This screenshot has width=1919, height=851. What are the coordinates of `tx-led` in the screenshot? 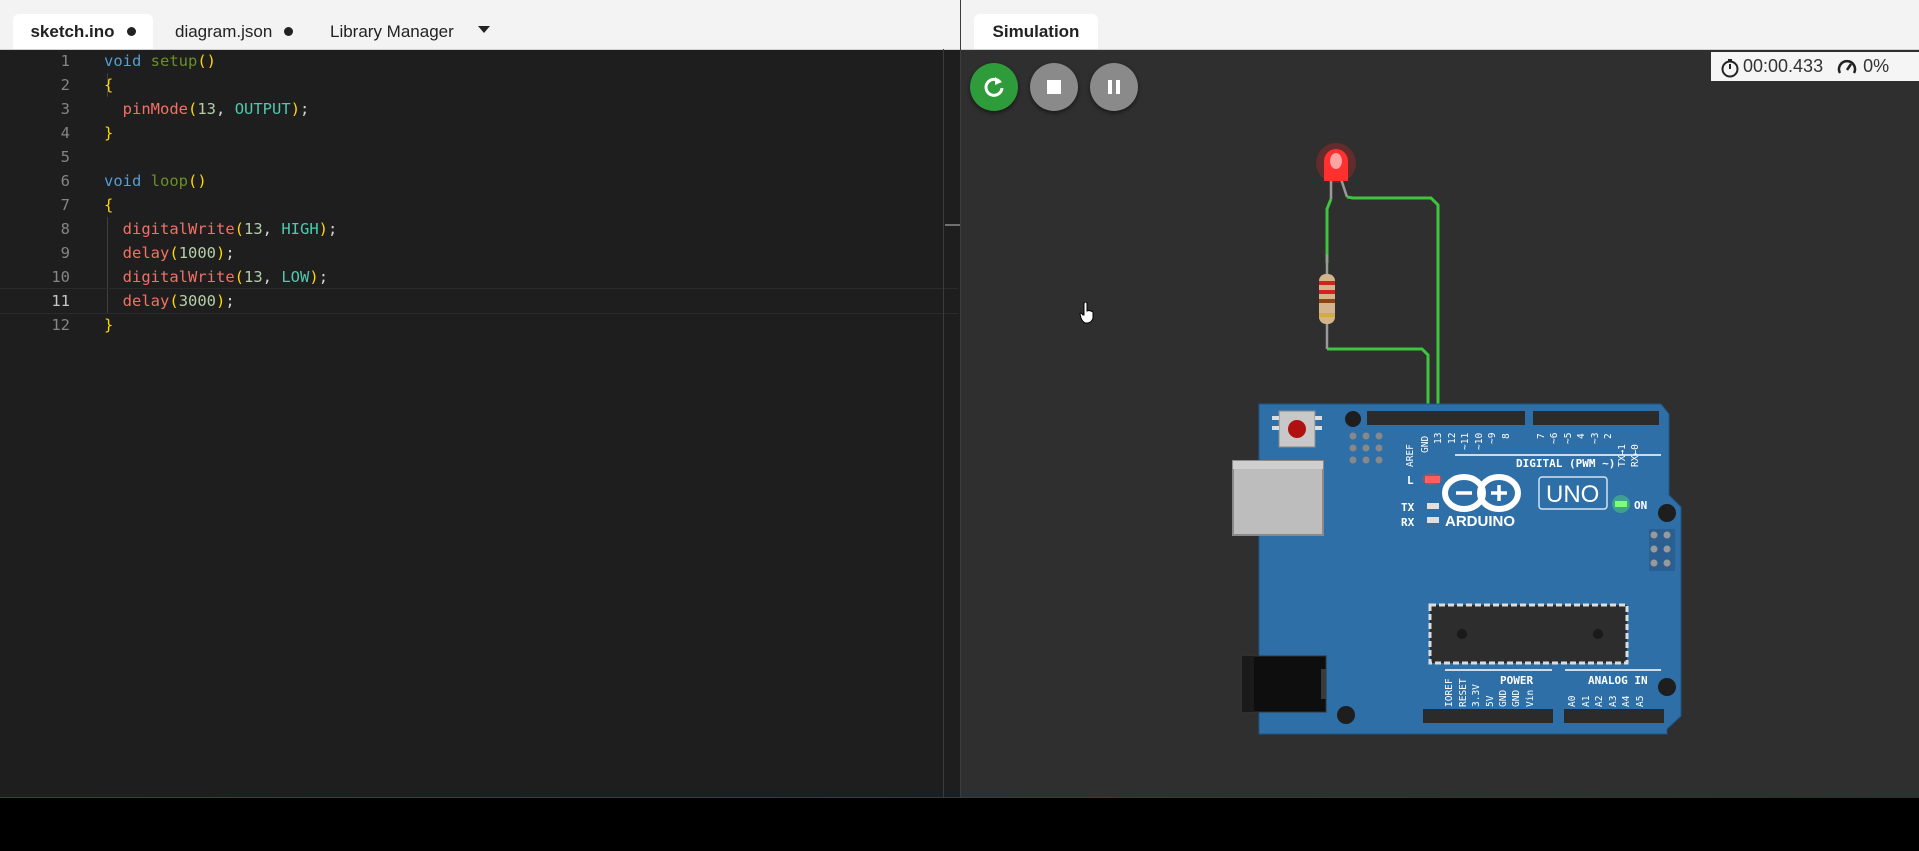 It's located at (1433, 506).